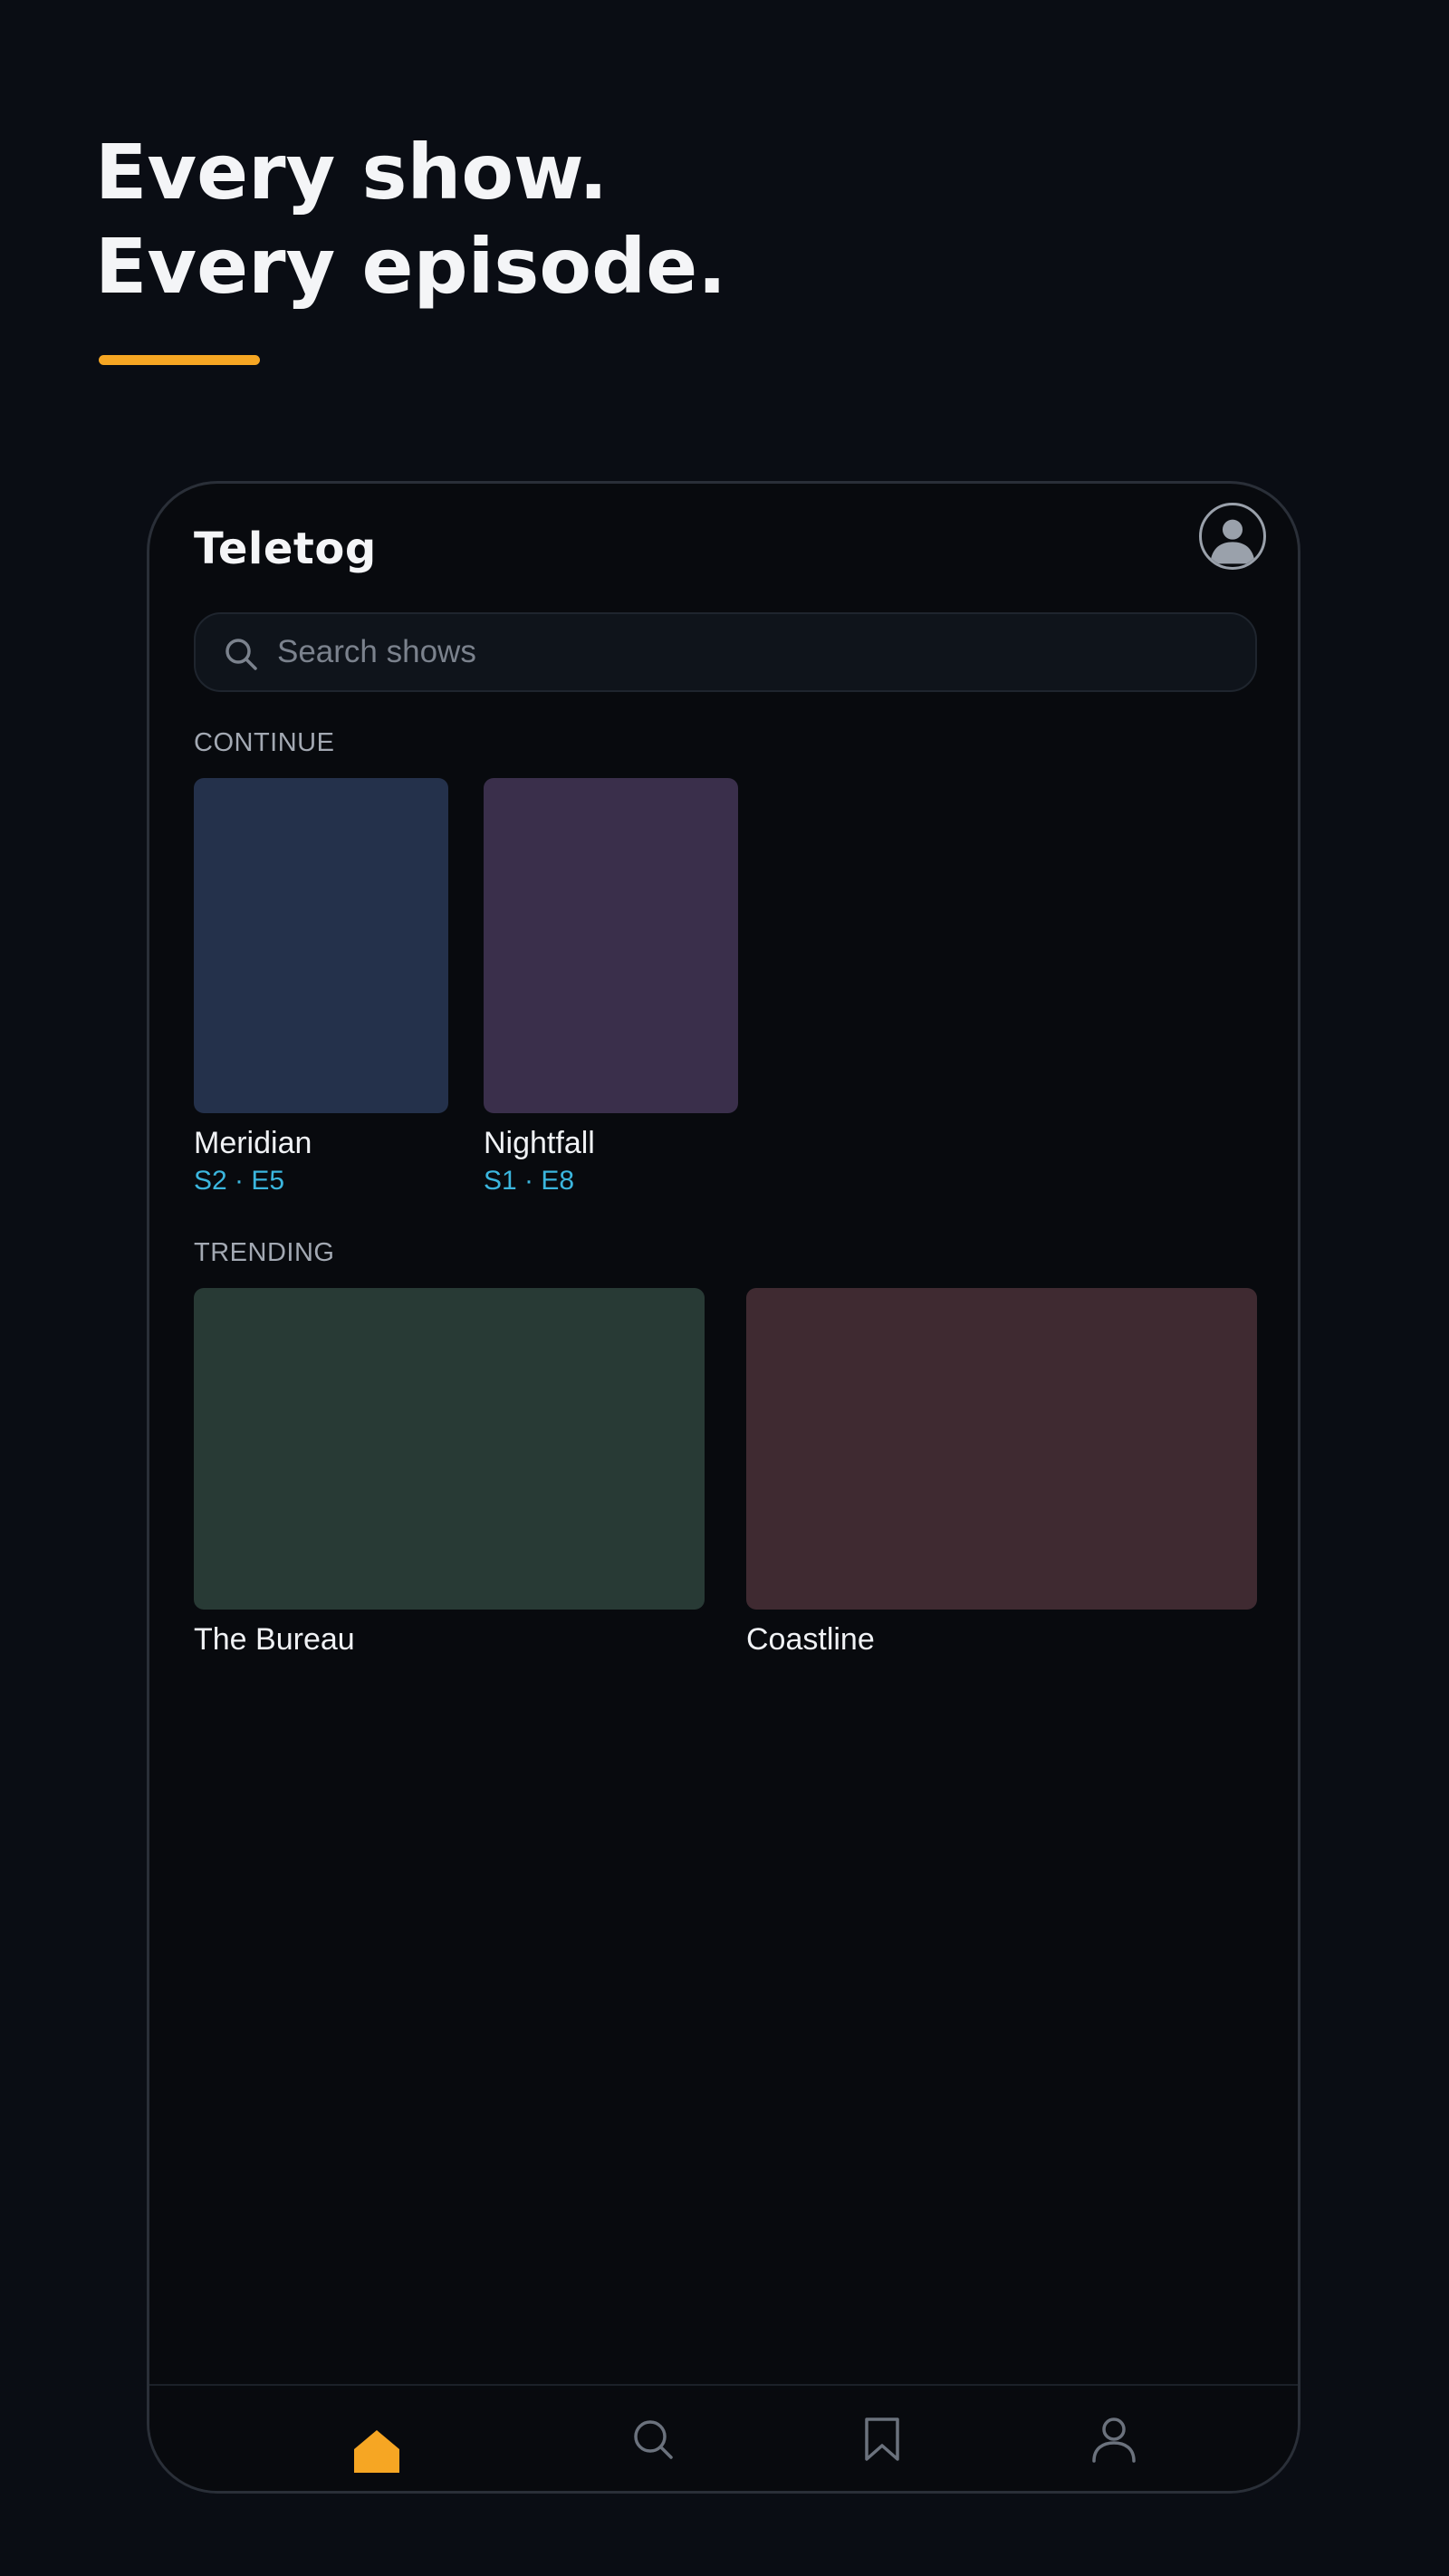 Image resolution: width=1449 pixels, height=2576 pixels. What do you see at coordinates (179, 360) in the screenshot?
I see `hero-accent-bar` at bounding box center [179, 360].